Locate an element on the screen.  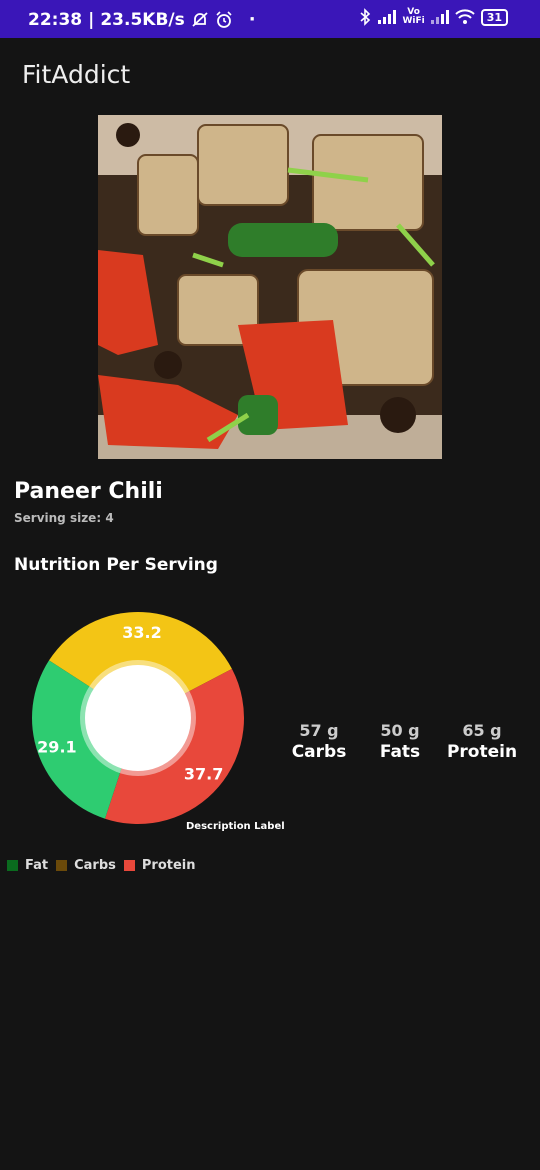
status-right: Vo WiFi 31 is located at coordinates (433, 17).